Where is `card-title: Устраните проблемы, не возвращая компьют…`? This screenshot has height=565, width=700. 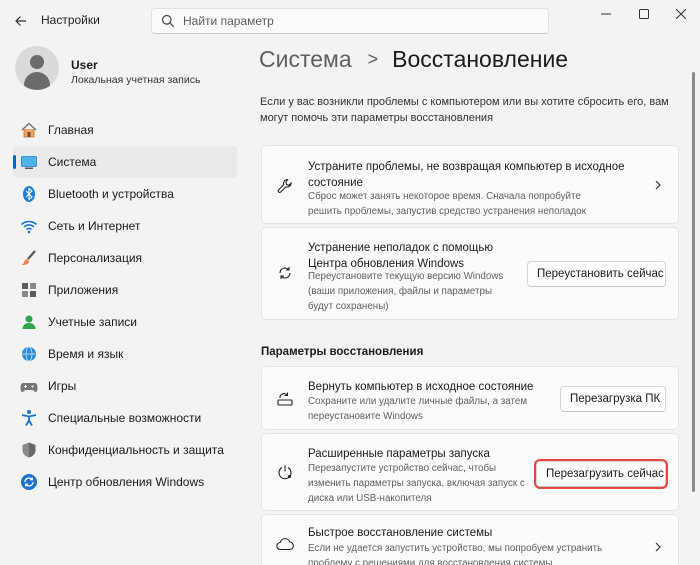 card-title: Устраните проблемы, не возвращая компьют… is located at coordinates (466, 175).